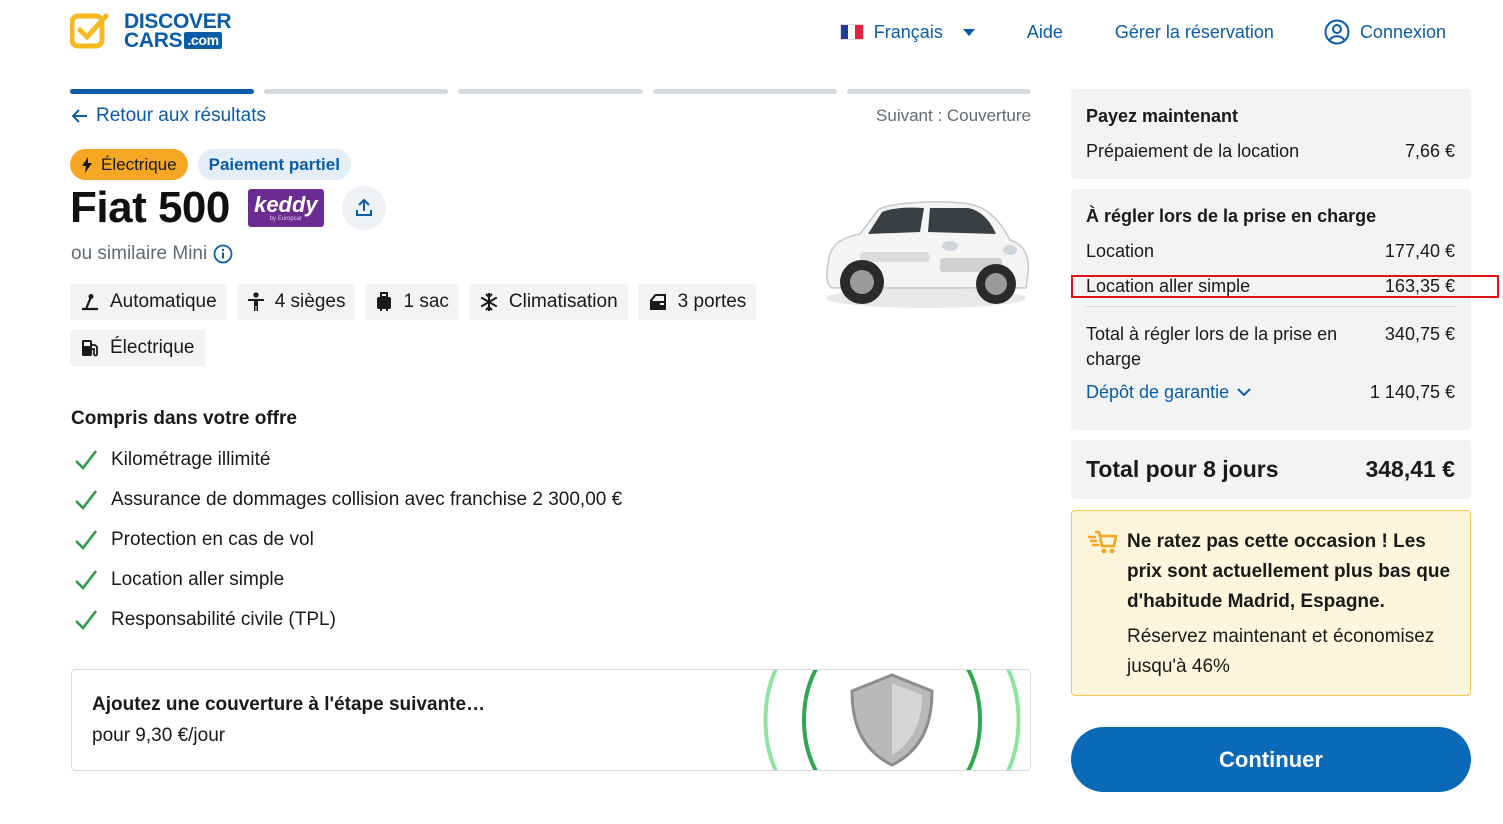 This screenshot has width=1503, height=824. Describe the element at coordinates (1162, 116) in the screenshot. I see `pay-now-title: Payez maintenant` at that location.